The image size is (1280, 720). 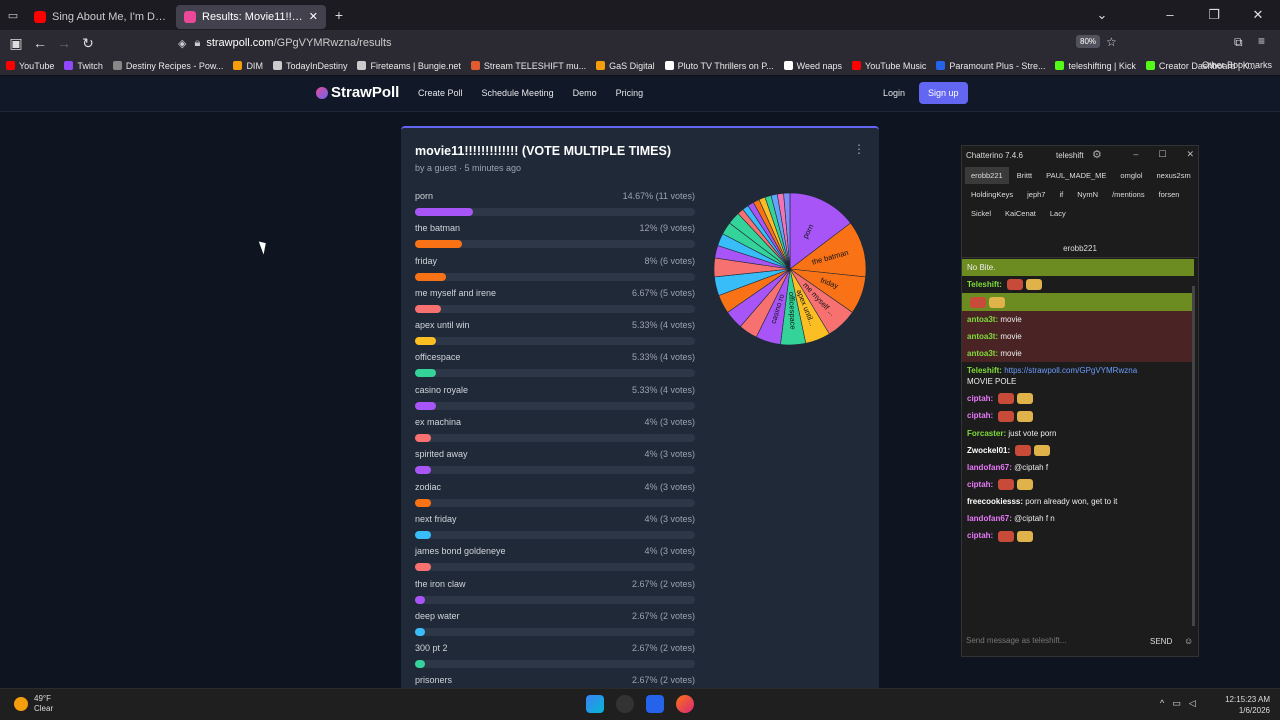 I want to click on url-bar: ◈ 🔒︎ strawpoll.com /GPgVYMRwzna/results, so click(x=653, y=43).